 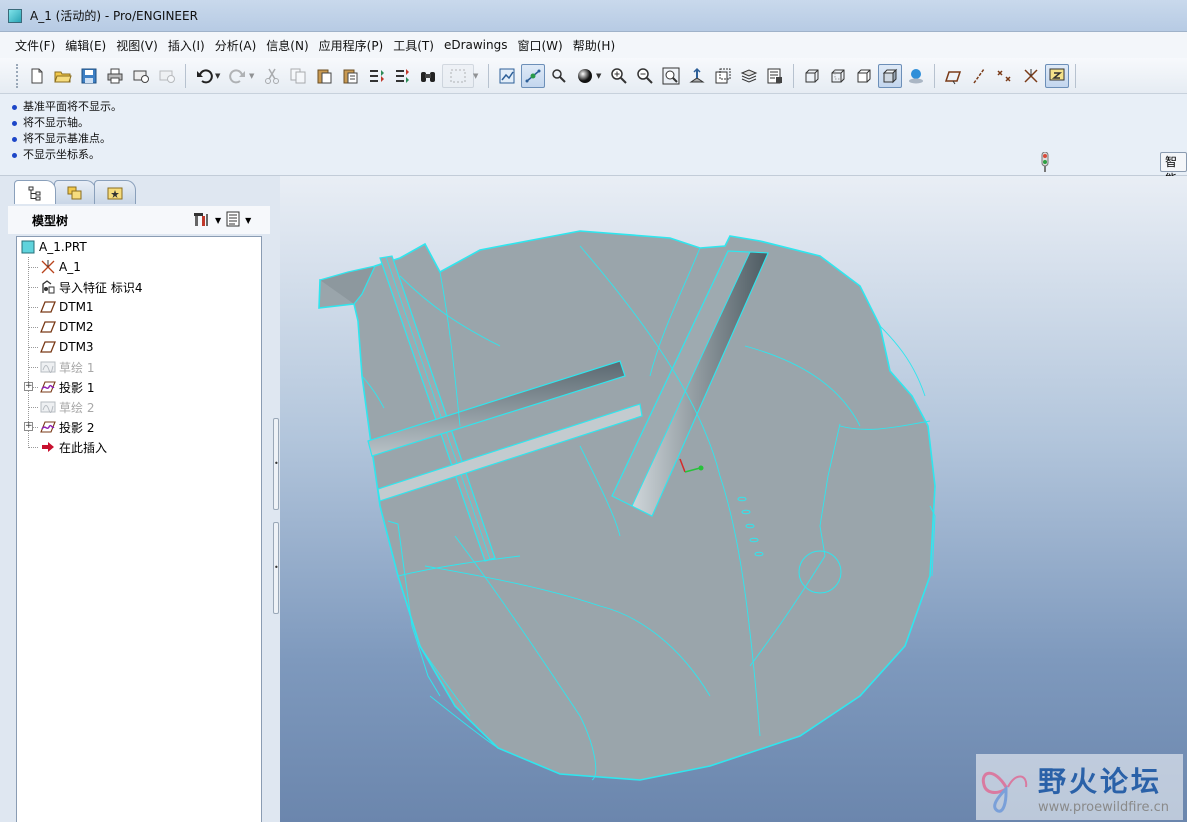 I want to click on tree-item-insert-here: 在此插入, so click(x=73, y=447).